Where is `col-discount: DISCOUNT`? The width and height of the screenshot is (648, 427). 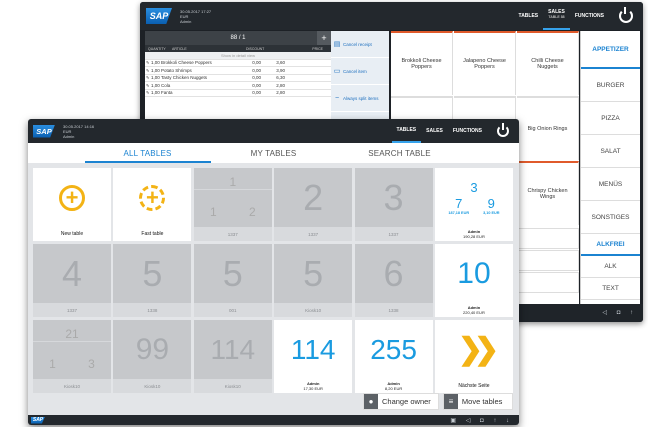 col-discount: DISCOUNT is located at coordinates (255, 48).